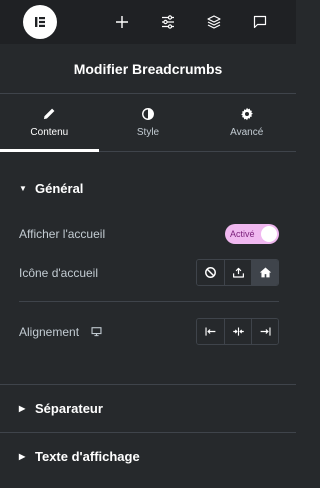 The image size is (320, 488). Describe the element at coordinates (87, 456) in the screenshot. I see `section-display-text-title: Texte d'affichage` at that location.